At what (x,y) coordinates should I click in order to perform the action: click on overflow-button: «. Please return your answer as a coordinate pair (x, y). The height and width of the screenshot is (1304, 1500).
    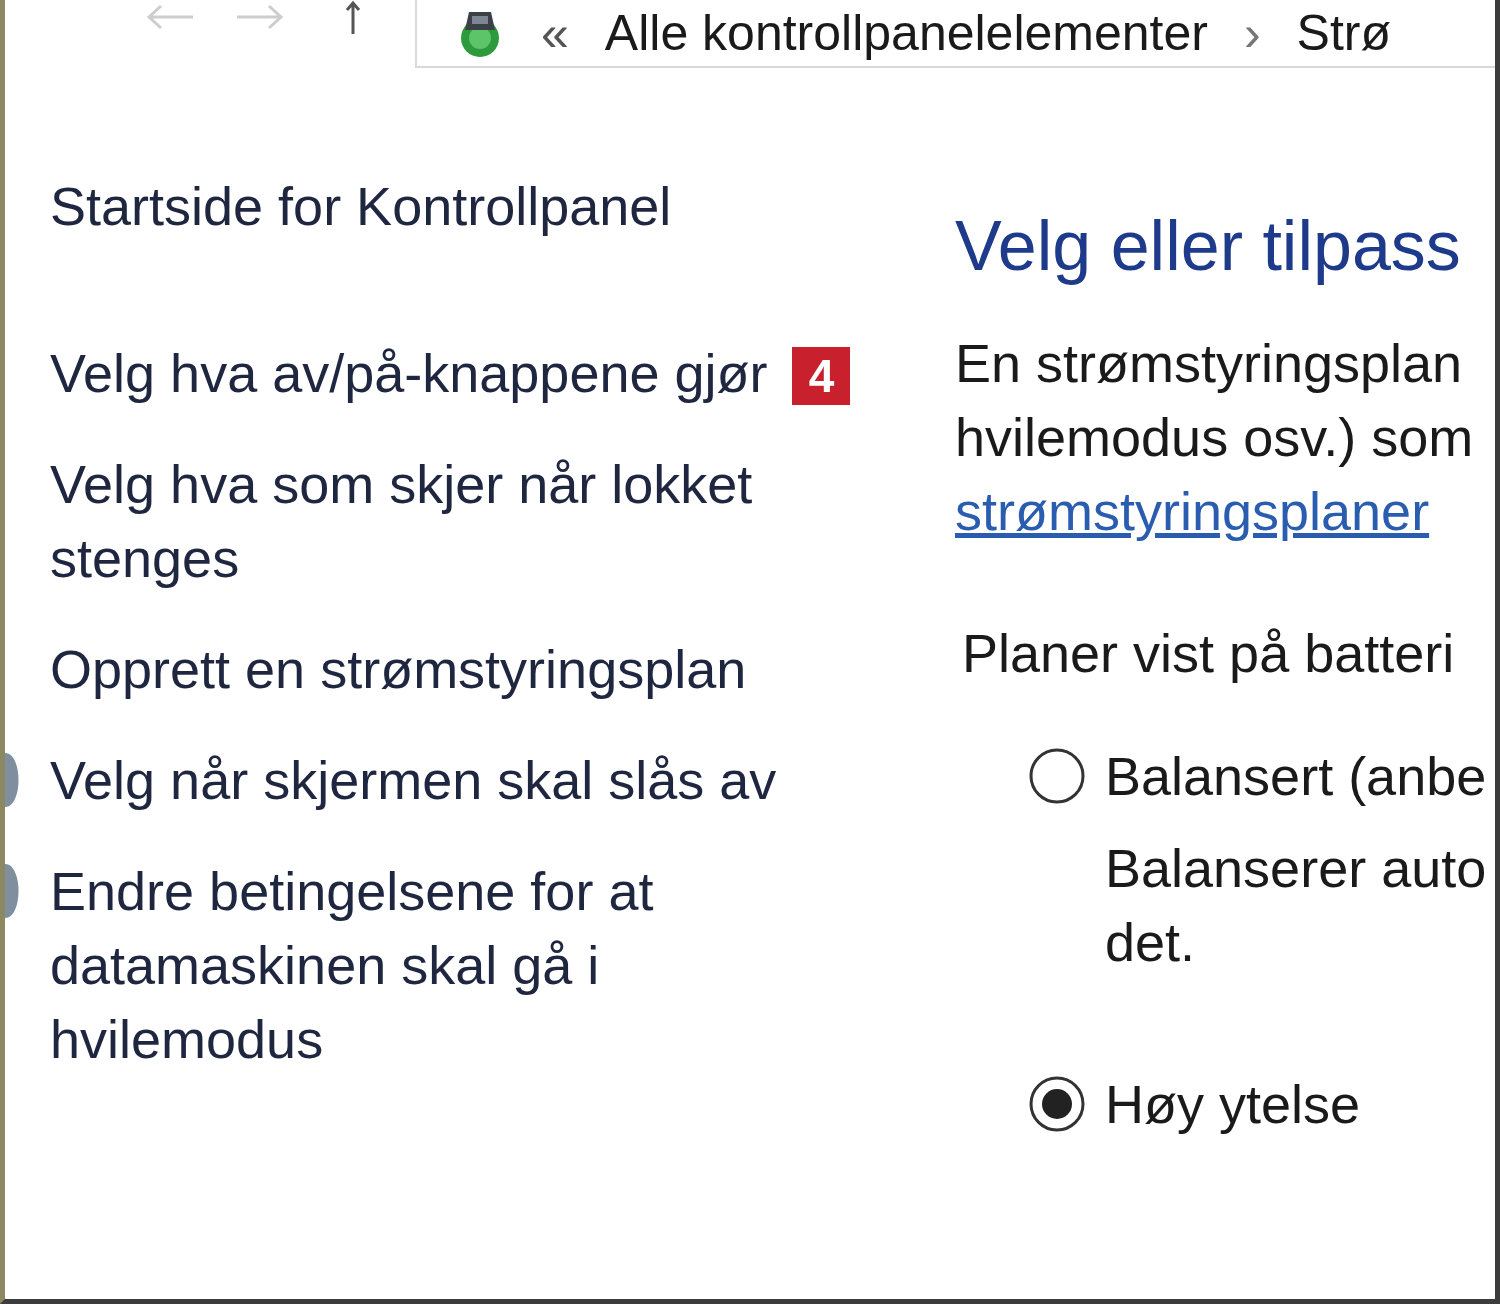
    Looking at the image, I should click on (555, 33).